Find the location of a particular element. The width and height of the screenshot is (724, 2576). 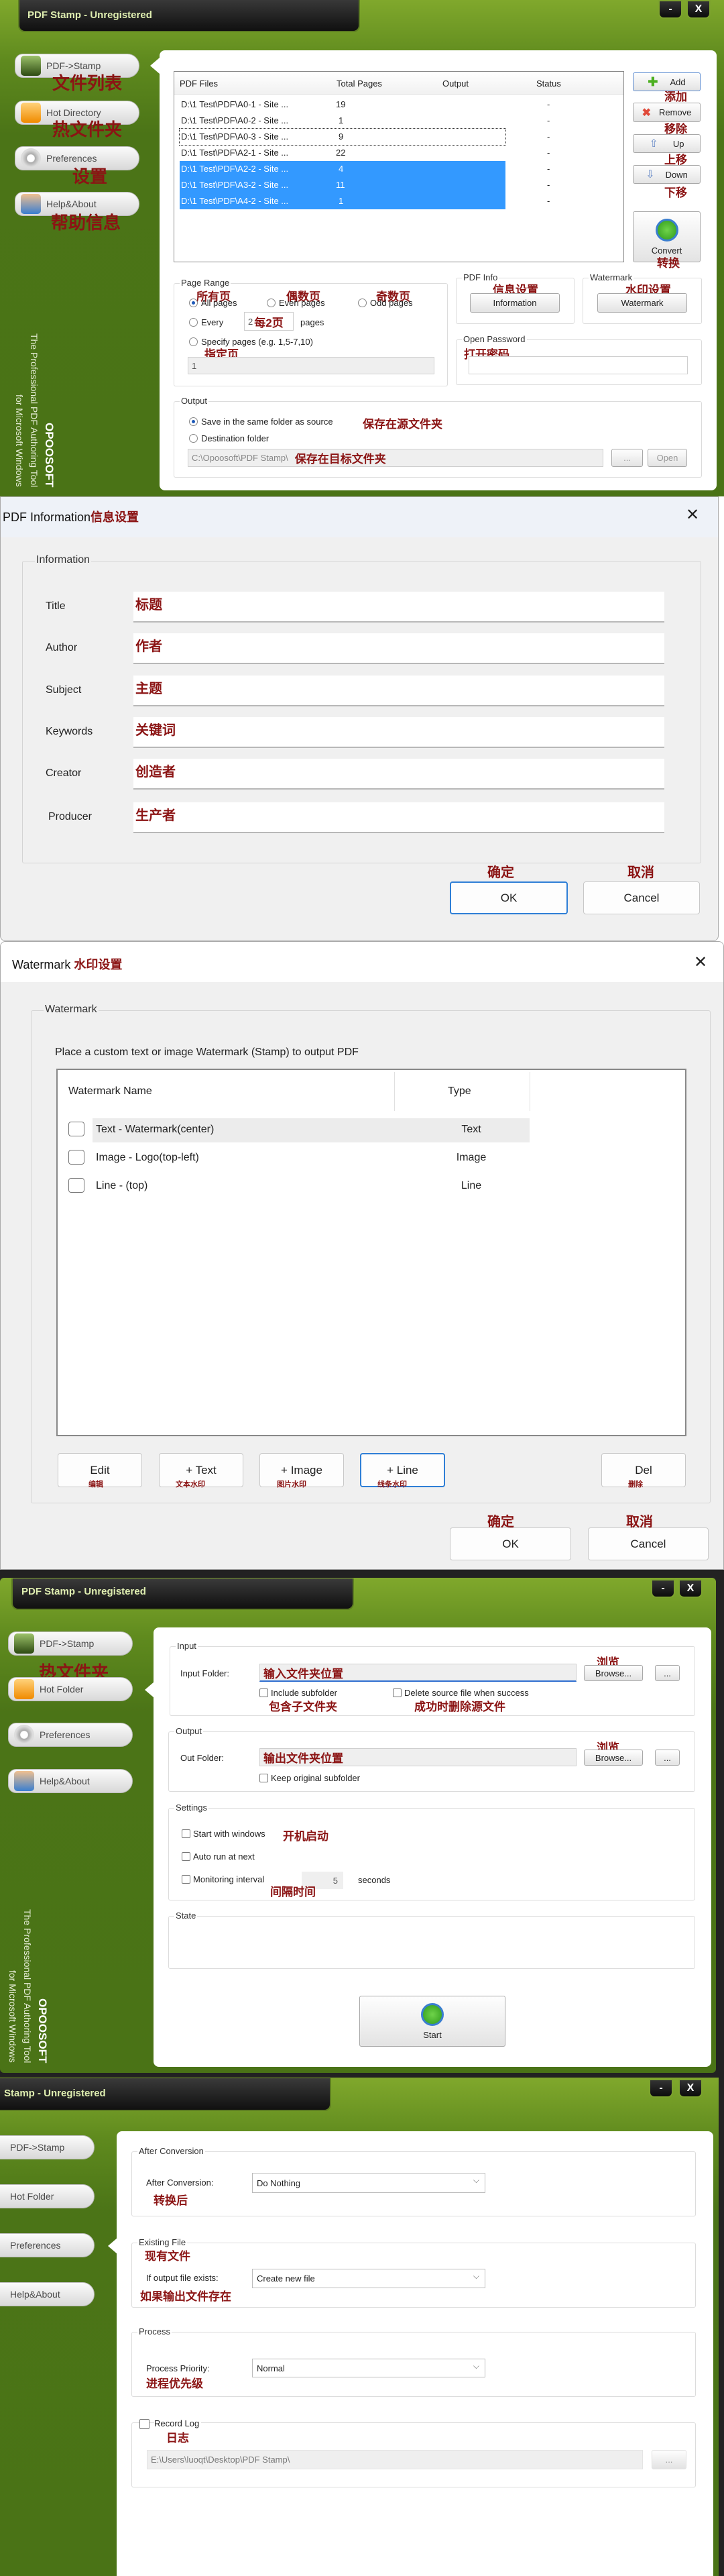

monitoring-checkbox is located at coordinates (186, 1879).